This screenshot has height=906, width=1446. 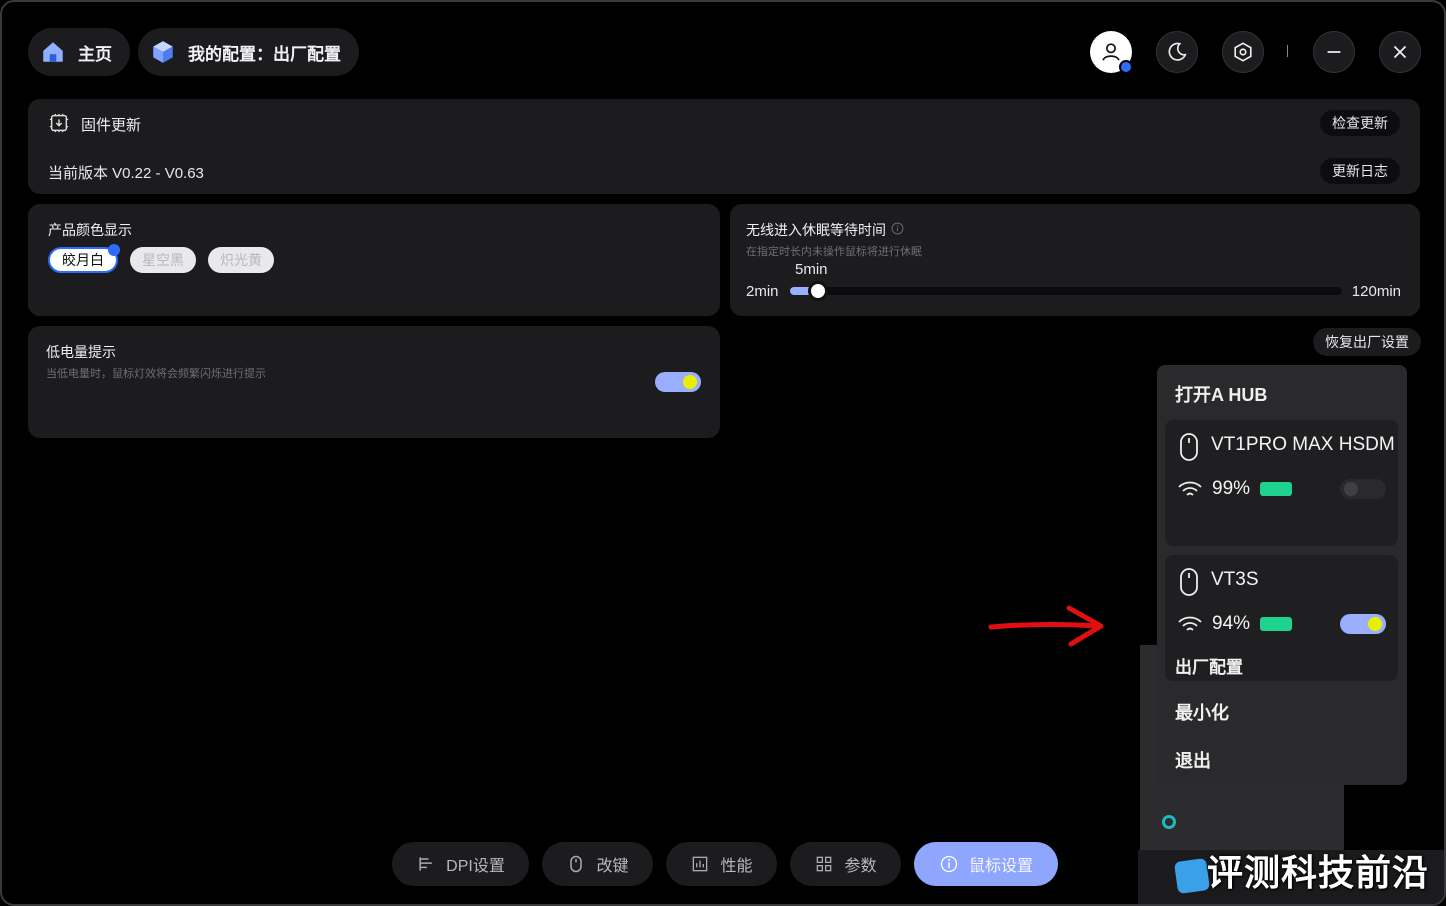 I want to click on color-display-title: 产品颜色显示, so click(x=90, y=230).